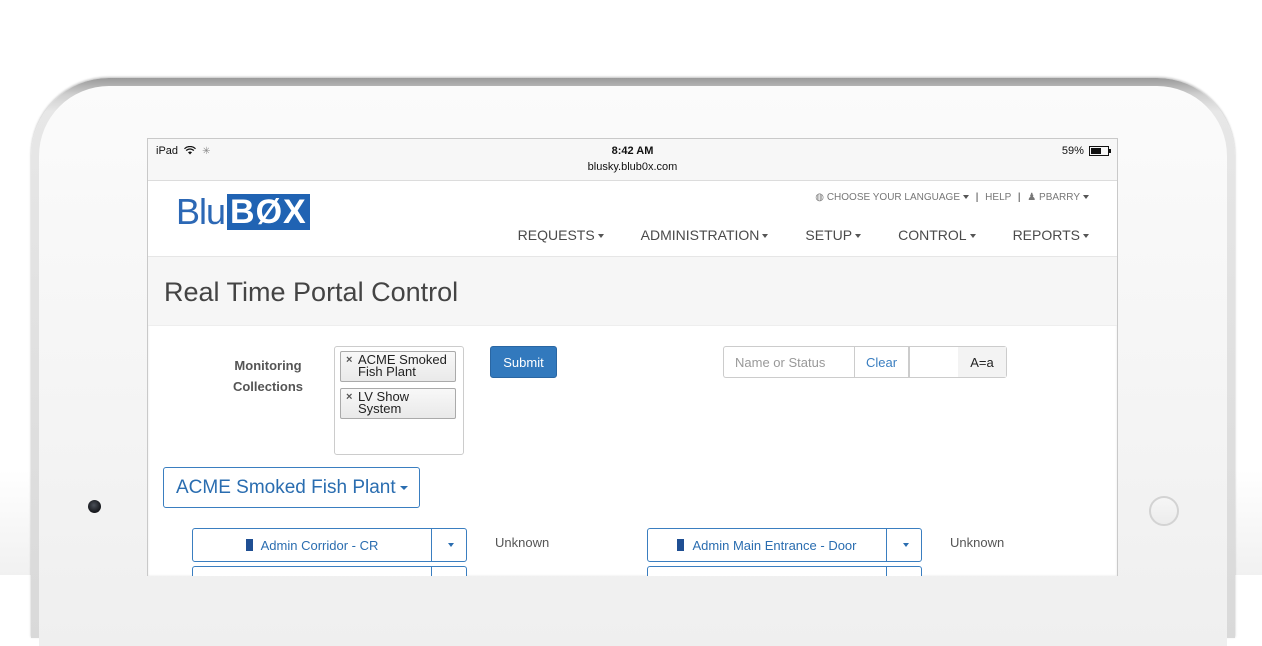  I want to click on nav-label: REQUESTS, so click(556, 235).